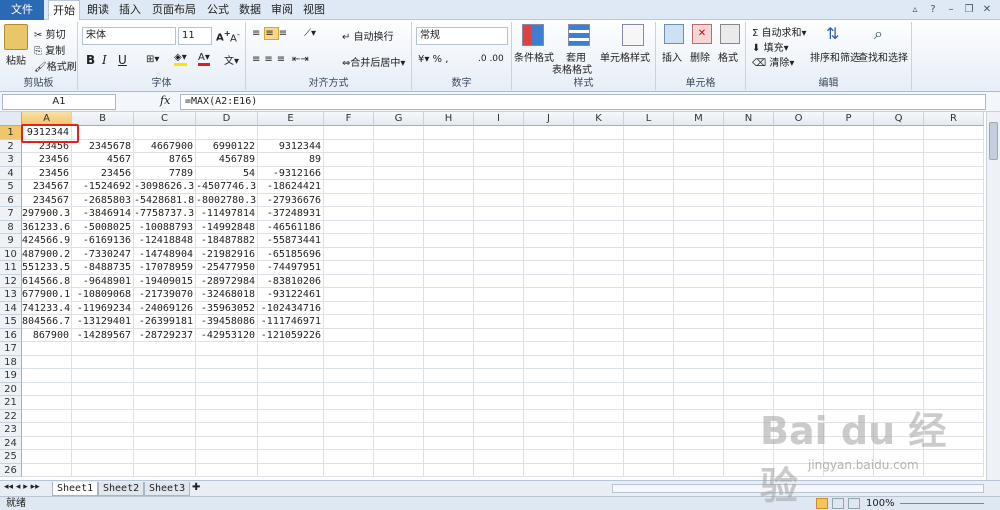  I want to click on cell: -2685803, so click(103, 200).